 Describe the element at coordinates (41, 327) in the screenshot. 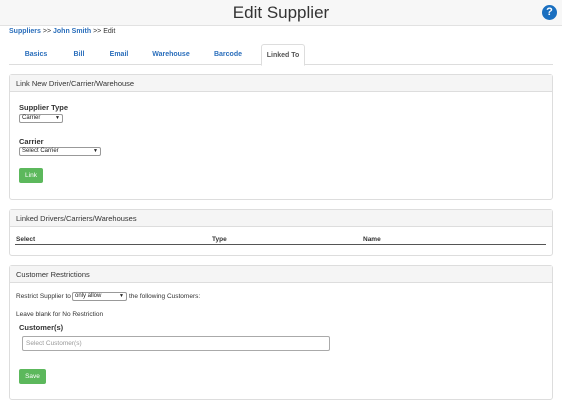

I see `customers-label: Customer(s)` at that location.